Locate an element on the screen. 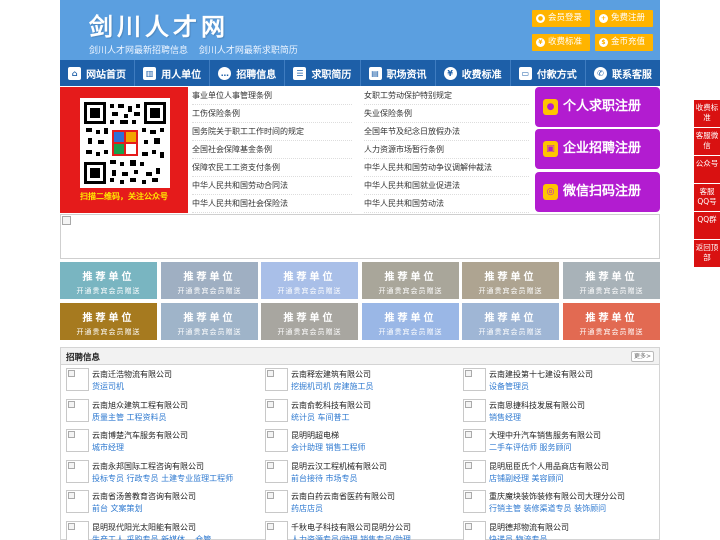 This screenshot has height=540, width=720. job-listing-item: 昆明云汉工程机械有限公司 前台接待 市场专员 is located at coordinates (357, 473).